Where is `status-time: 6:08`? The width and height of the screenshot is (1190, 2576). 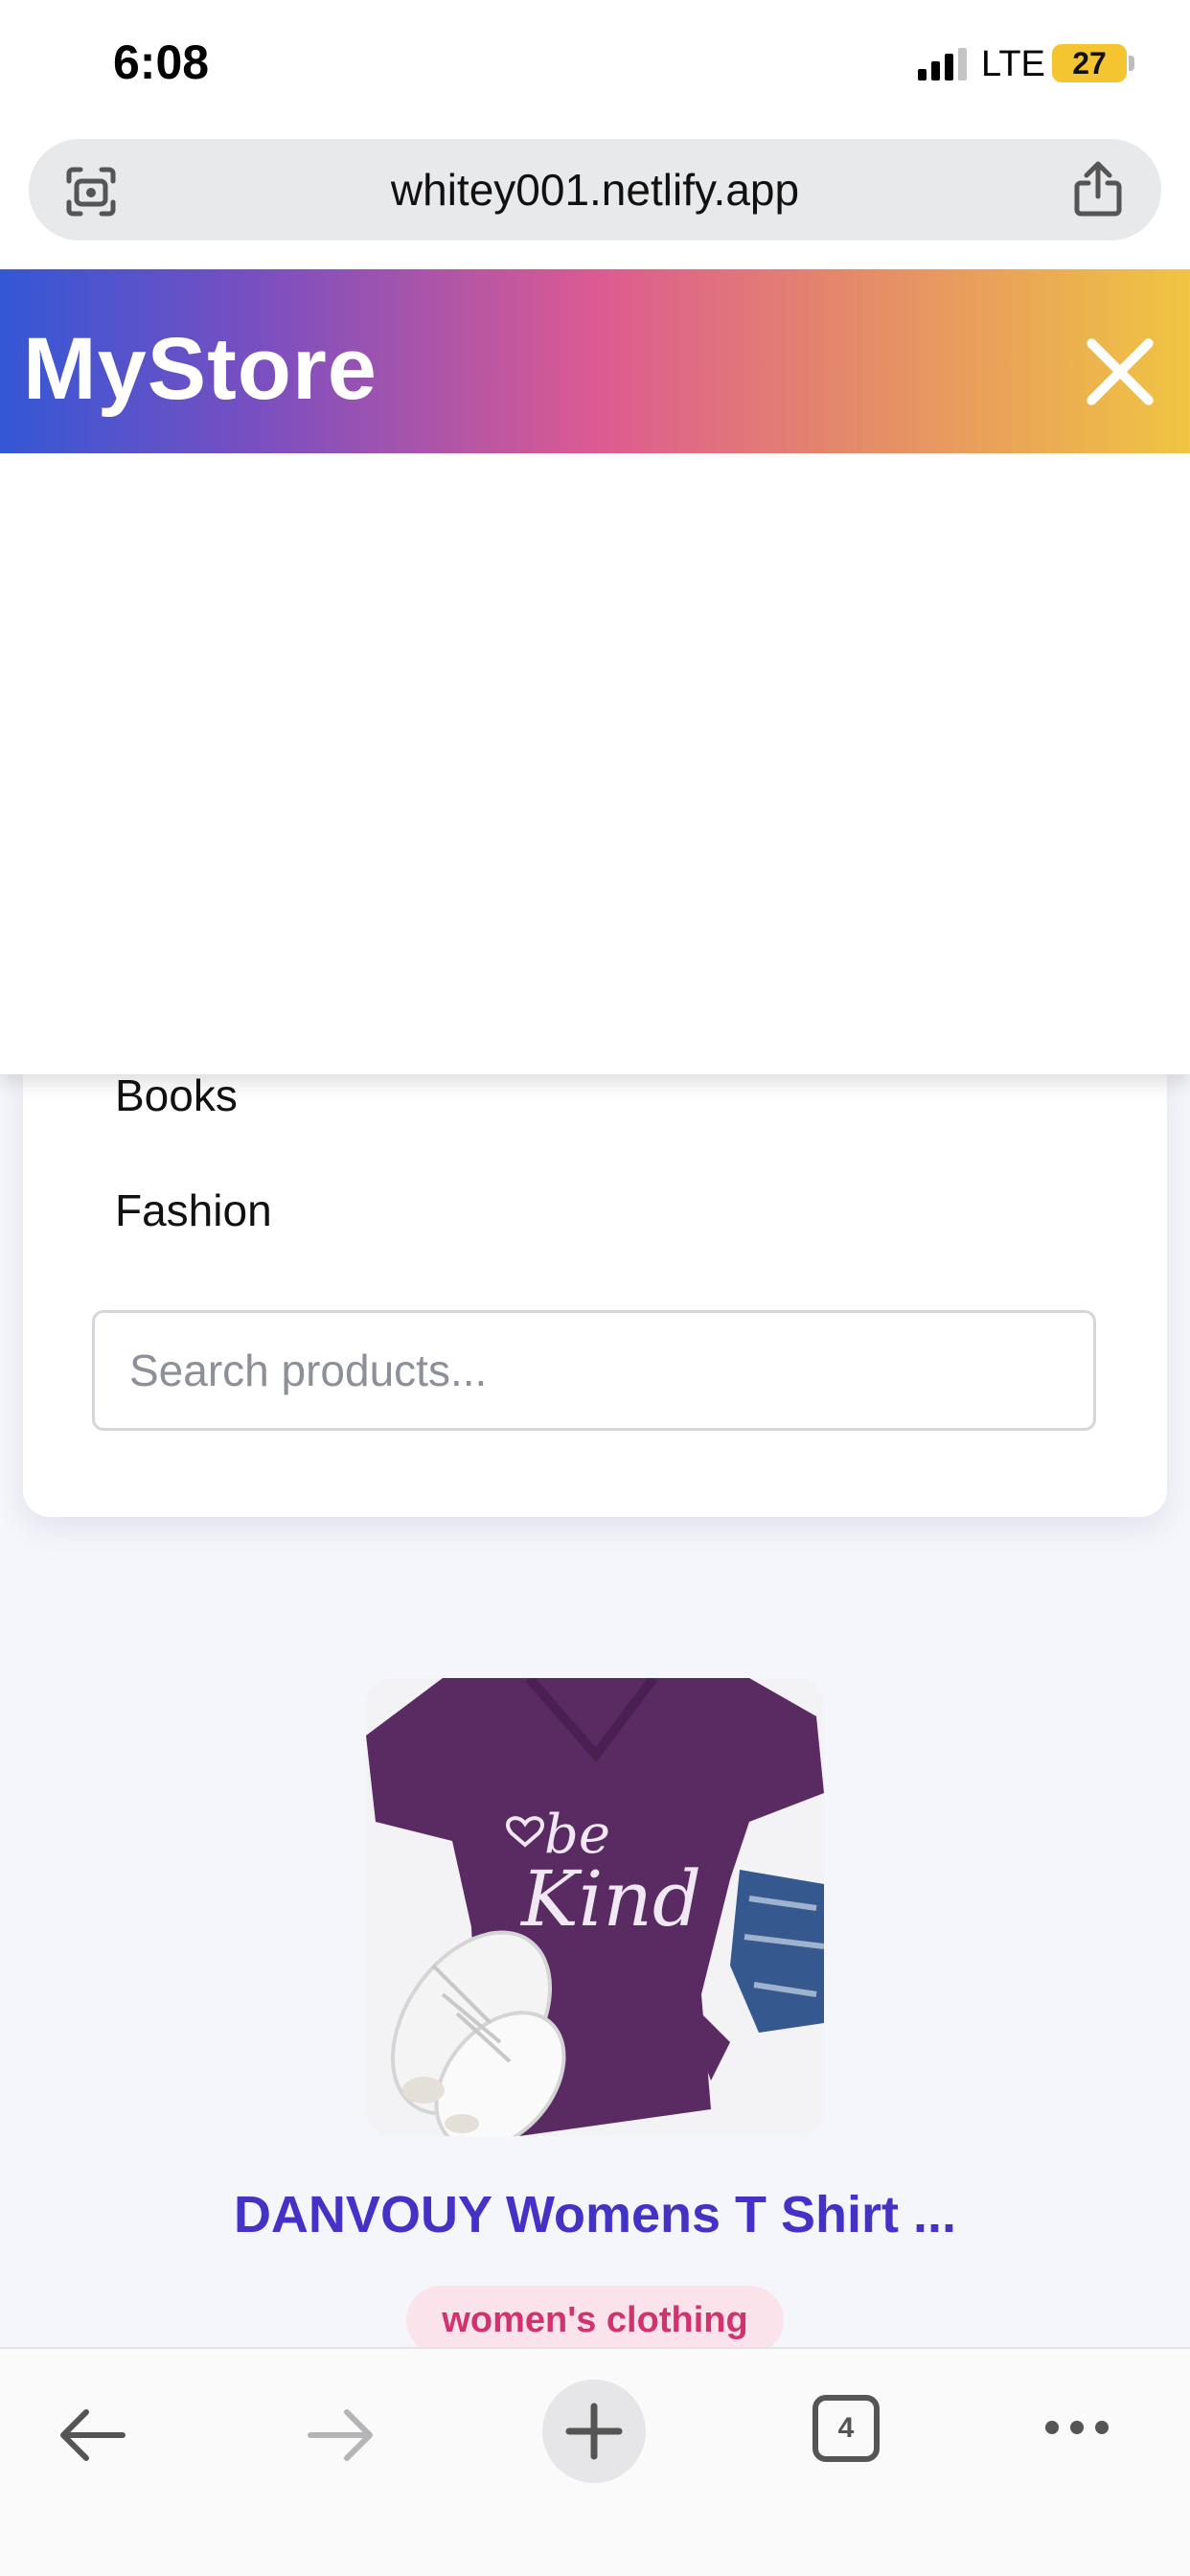 status-time: 6:08 is located at coordinates (162, 62).